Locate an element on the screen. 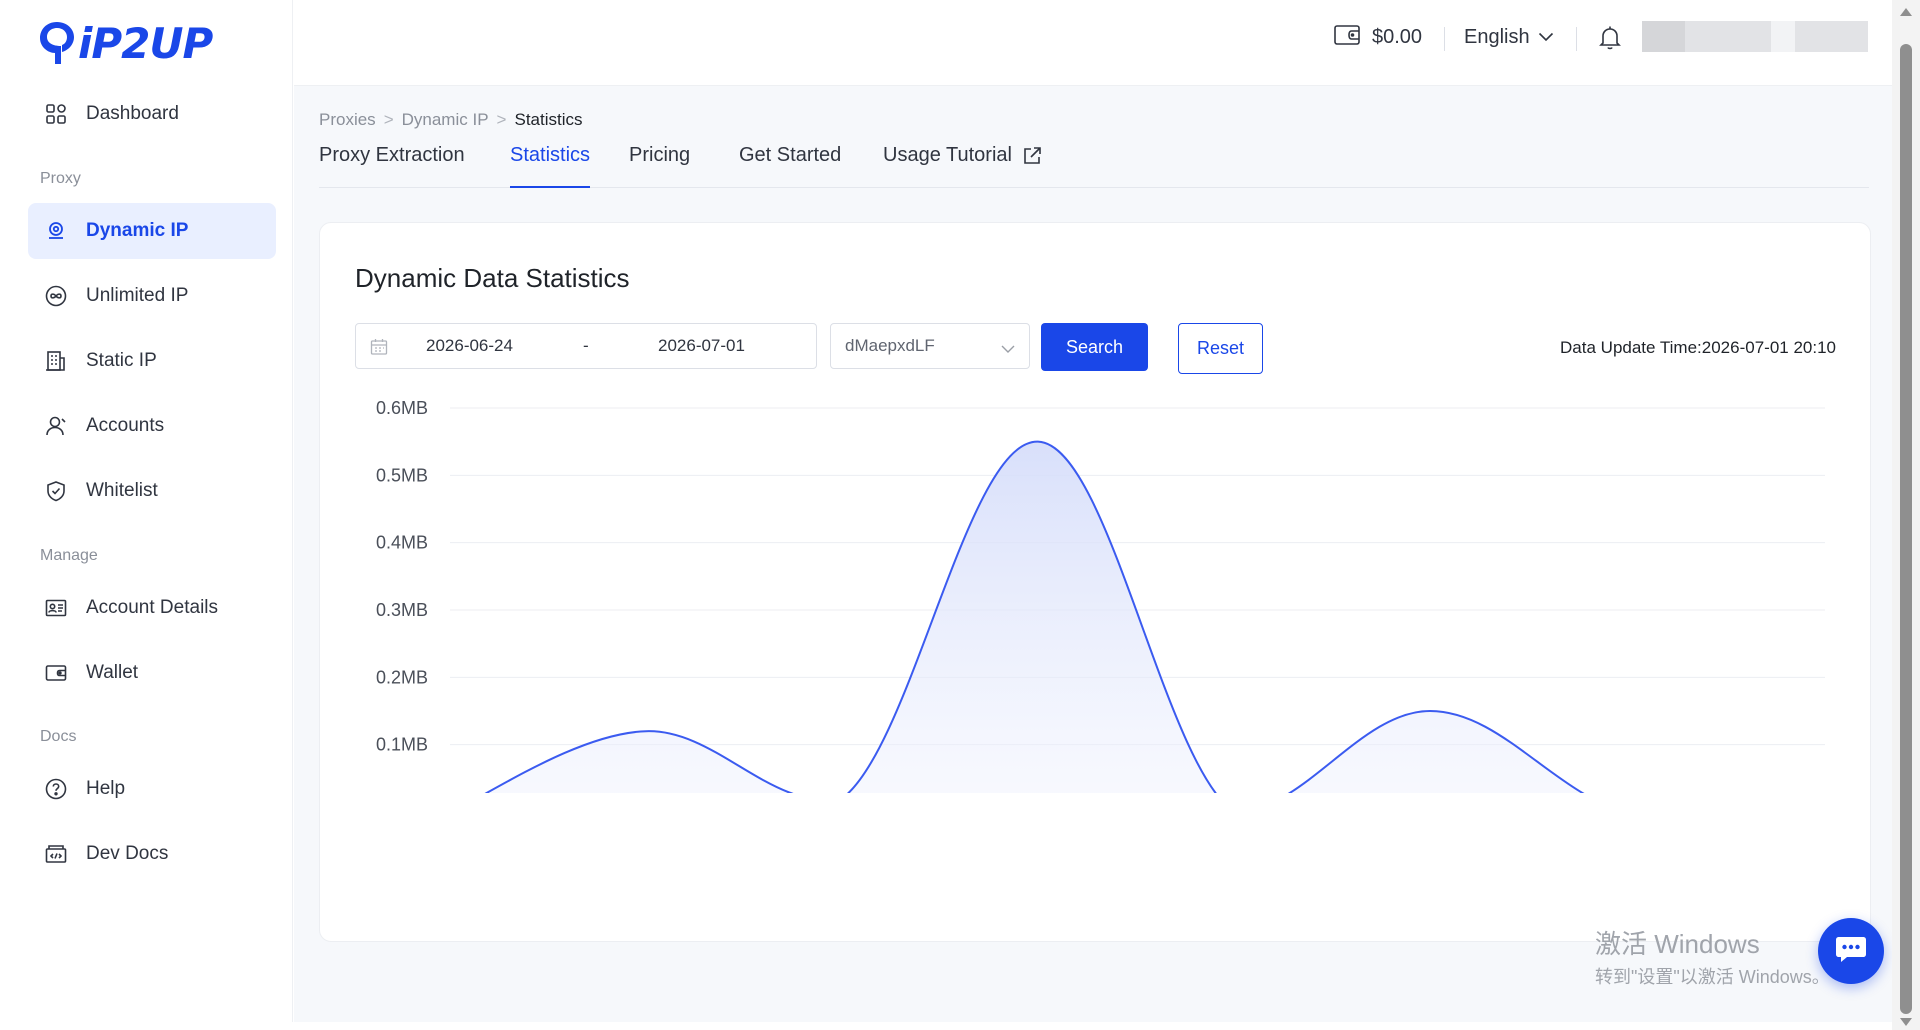 The image size is (1920, 1030). sidebar-item-label: Static IP is located at coordinates (121, 360).